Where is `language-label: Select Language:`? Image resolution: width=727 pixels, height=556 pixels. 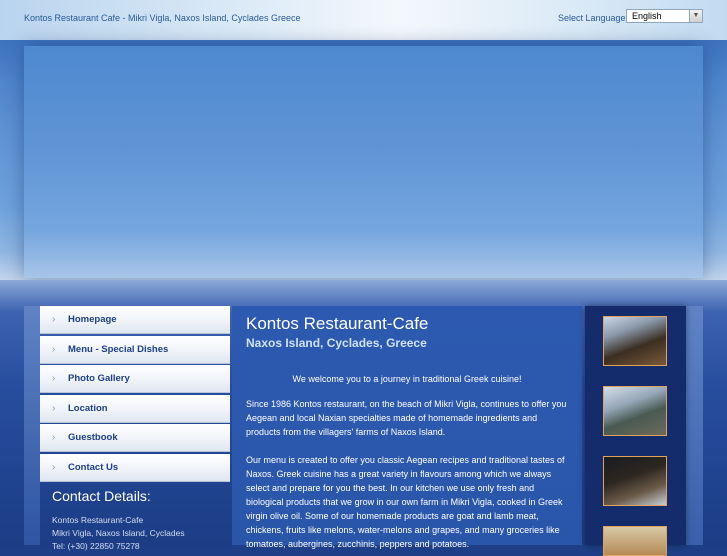 language-label: Select Language: is located at coordinates (593, 18).